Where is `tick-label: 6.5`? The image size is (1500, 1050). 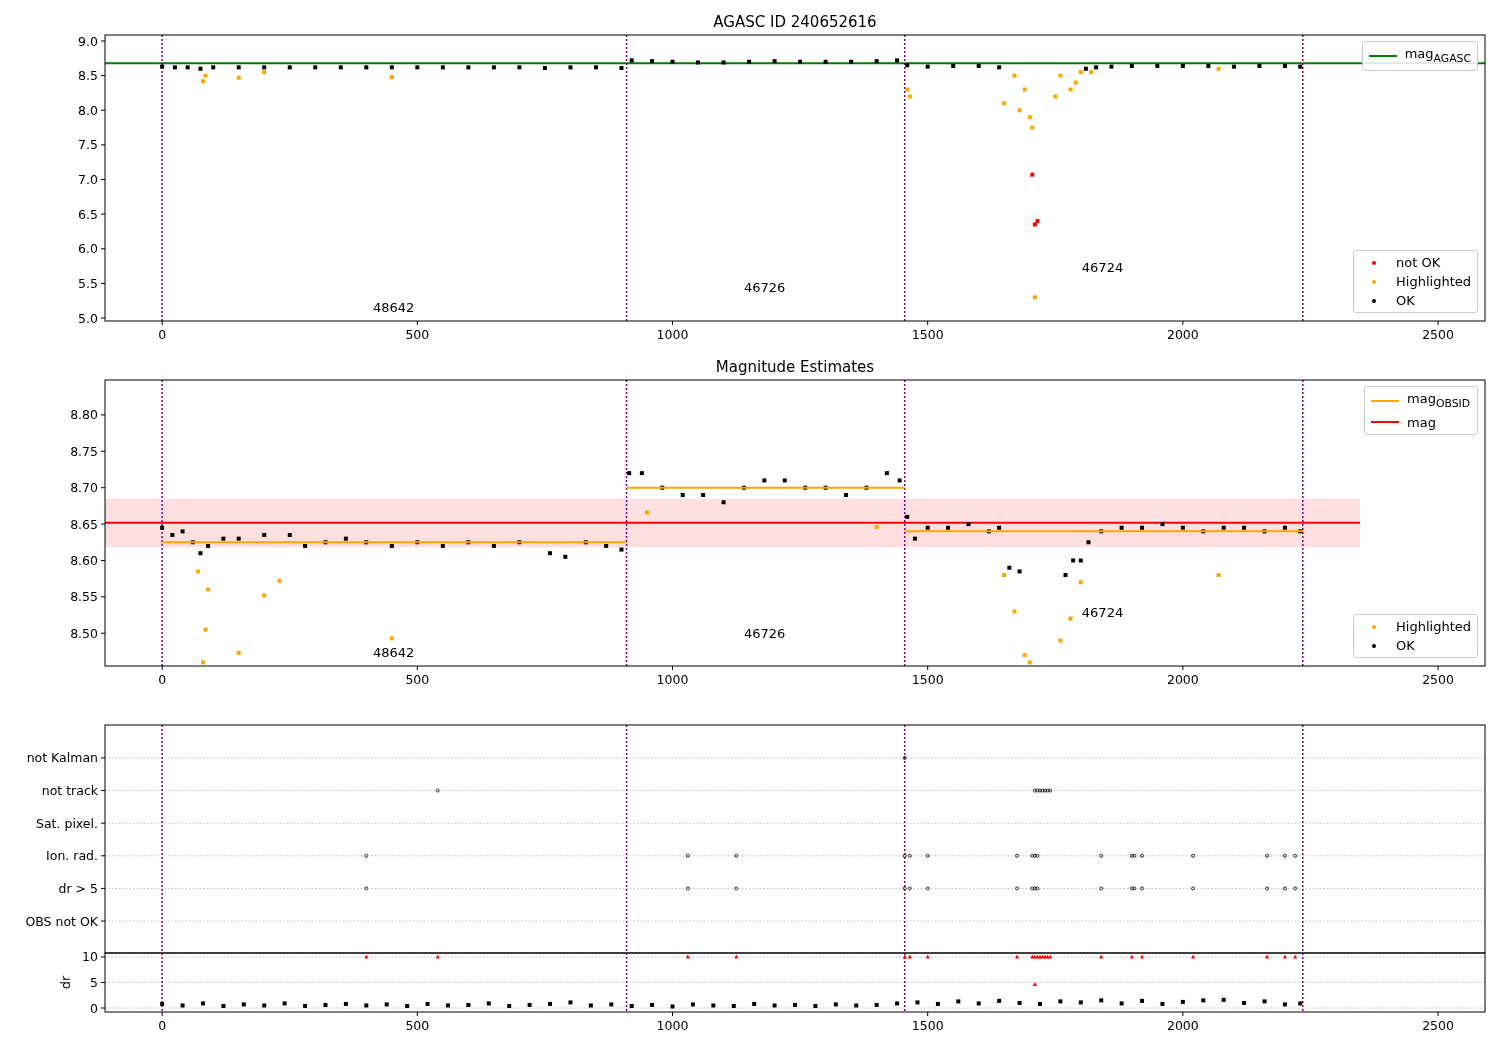
tick-label: 6.5 is located at coordinates (88, 214).